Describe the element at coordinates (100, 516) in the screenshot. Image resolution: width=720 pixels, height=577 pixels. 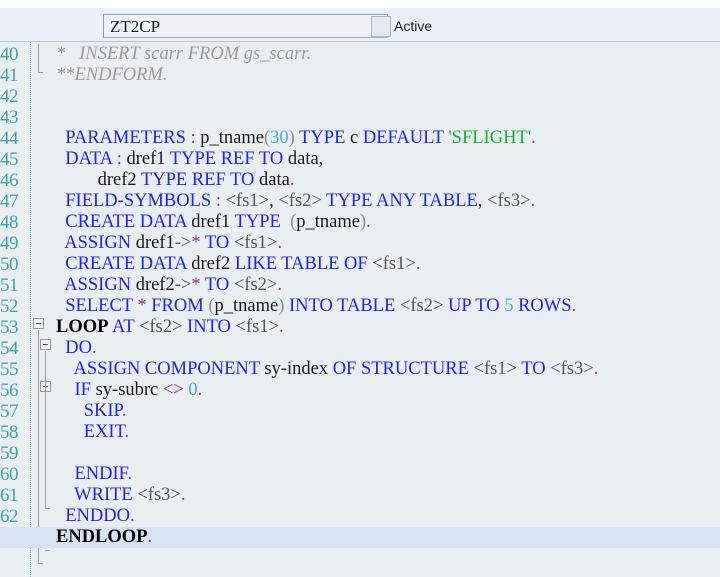
I see `code-line-text: ENDDO.` at that location.